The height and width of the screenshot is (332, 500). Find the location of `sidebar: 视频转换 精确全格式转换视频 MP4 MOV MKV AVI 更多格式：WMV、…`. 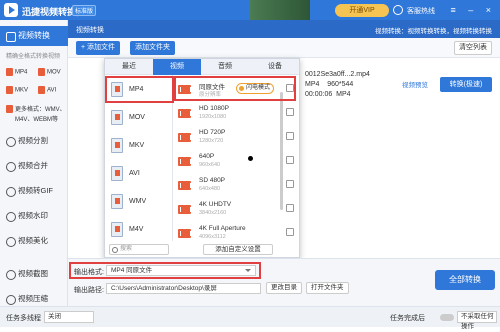

sidebar: 视频转换 精确全格式转换视频 MP4 MOV MKV AVI 更多格式：WMV、… is located at coordinates (34, 163).